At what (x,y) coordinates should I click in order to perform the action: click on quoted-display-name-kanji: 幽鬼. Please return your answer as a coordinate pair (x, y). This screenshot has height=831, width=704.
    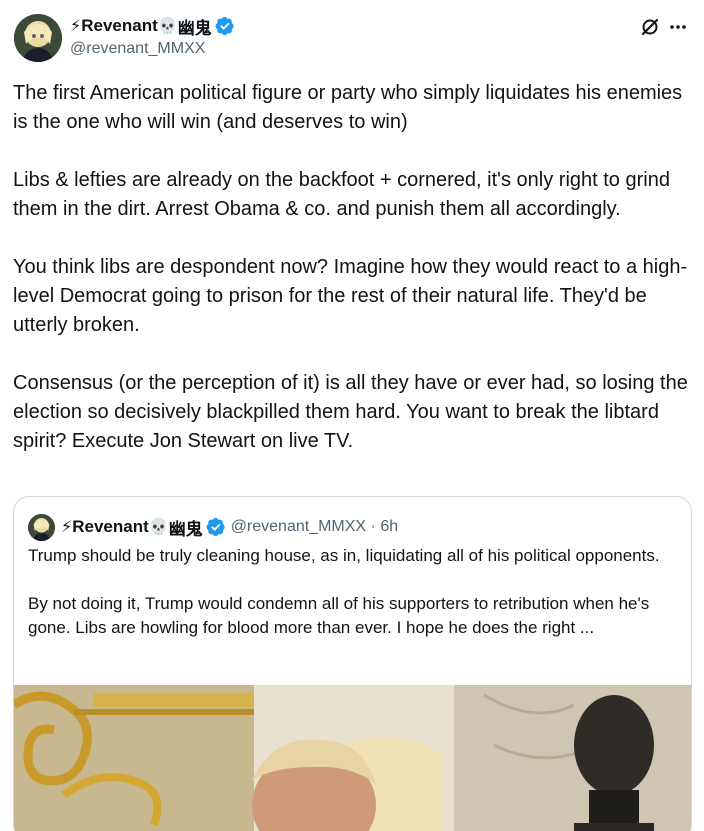
    Looking at the image, I should click on (186, 527).